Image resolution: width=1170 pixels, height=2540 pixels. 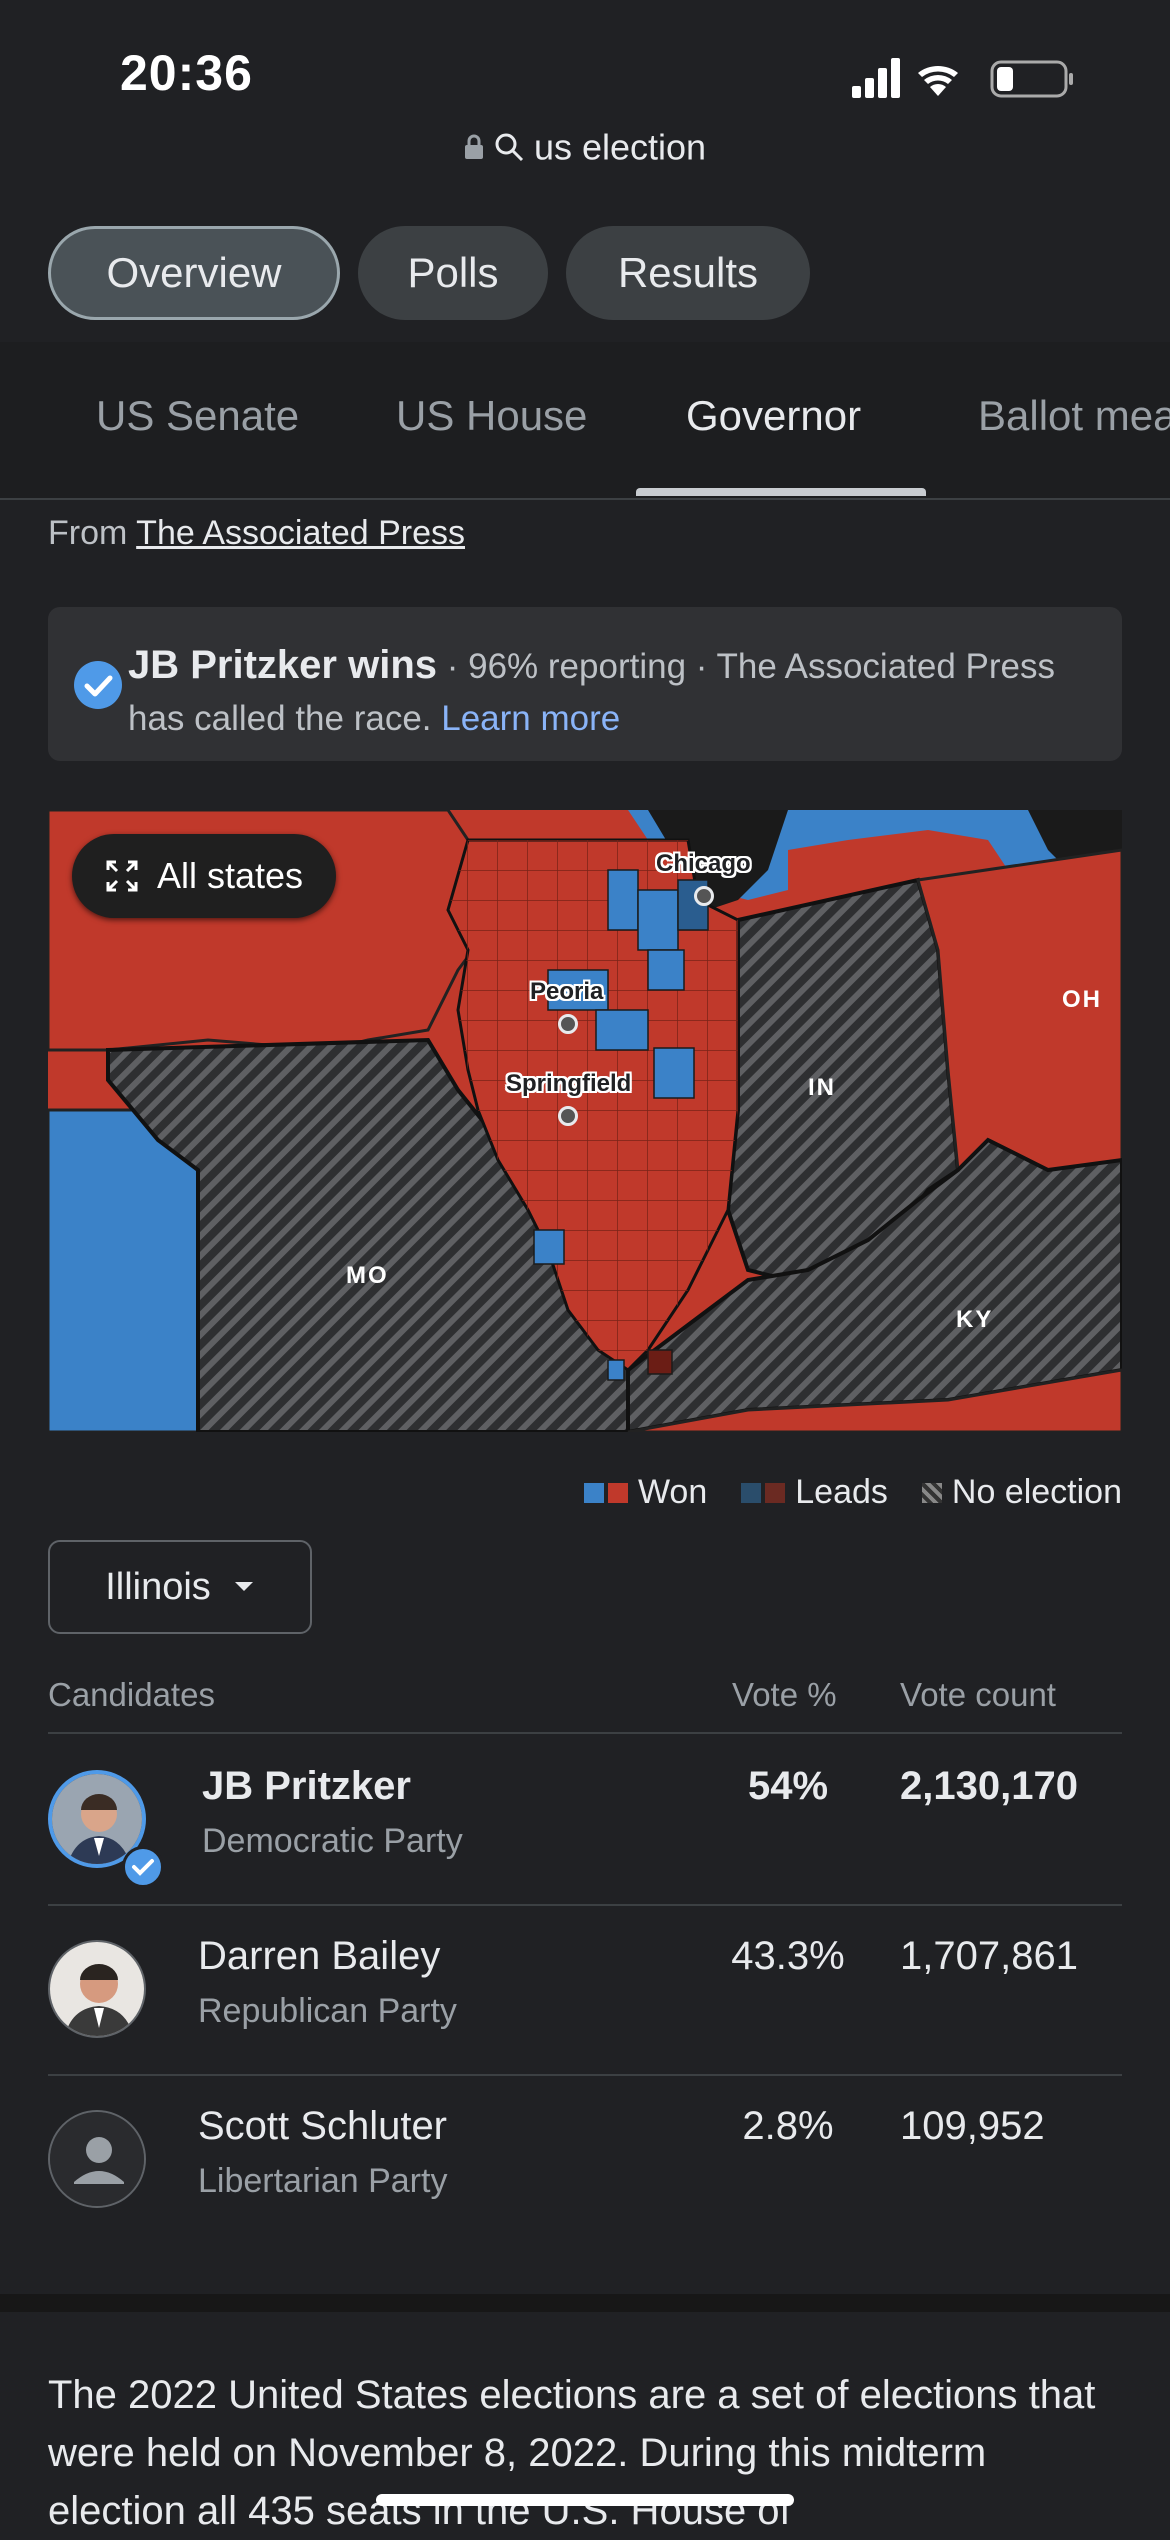 What do you see at coordinates (491, 416) in the screenshot?
I see `tab-us-house: US House` at bounding box center [491, 416].